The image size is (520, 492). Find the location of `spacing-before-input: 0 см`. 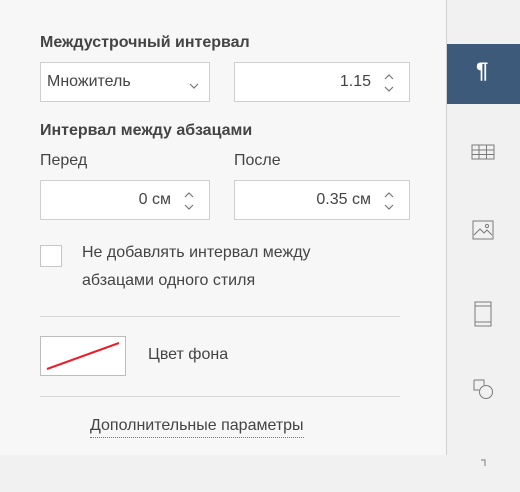

spacing-before-input: 0 см is located at coordinates (125, 200).